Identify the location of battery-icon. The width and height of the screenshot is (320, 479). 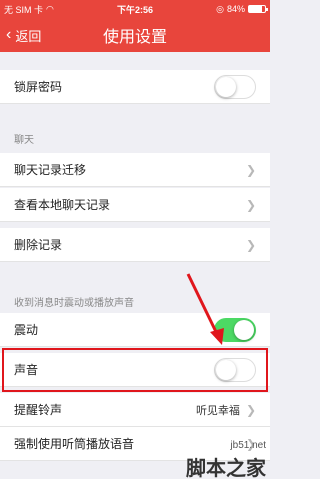
(258, 9).